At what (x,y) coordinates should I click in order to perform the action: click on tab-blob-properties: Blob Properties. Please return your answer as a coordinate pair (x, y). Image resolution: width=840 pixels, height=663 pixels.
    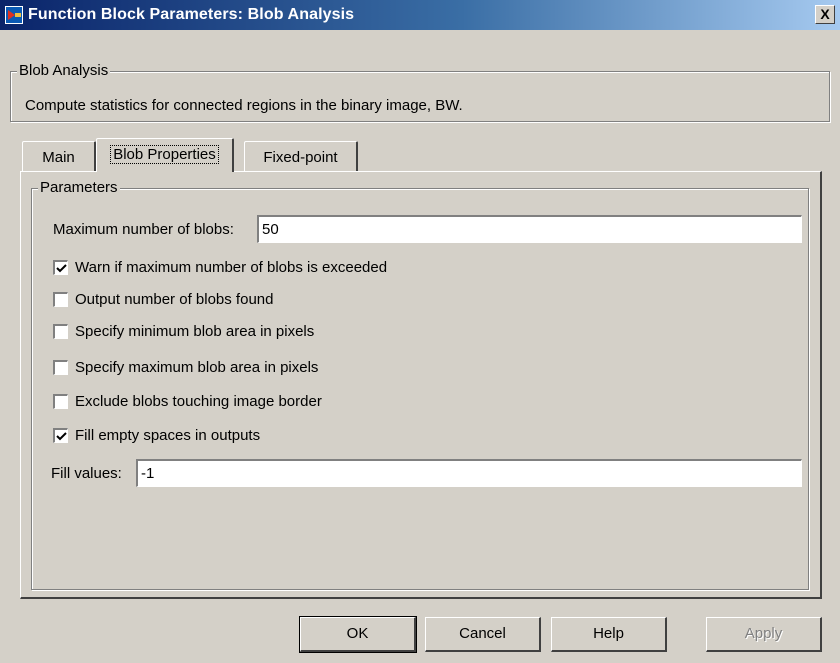
    Looking at the image, I should click on (165, 155).